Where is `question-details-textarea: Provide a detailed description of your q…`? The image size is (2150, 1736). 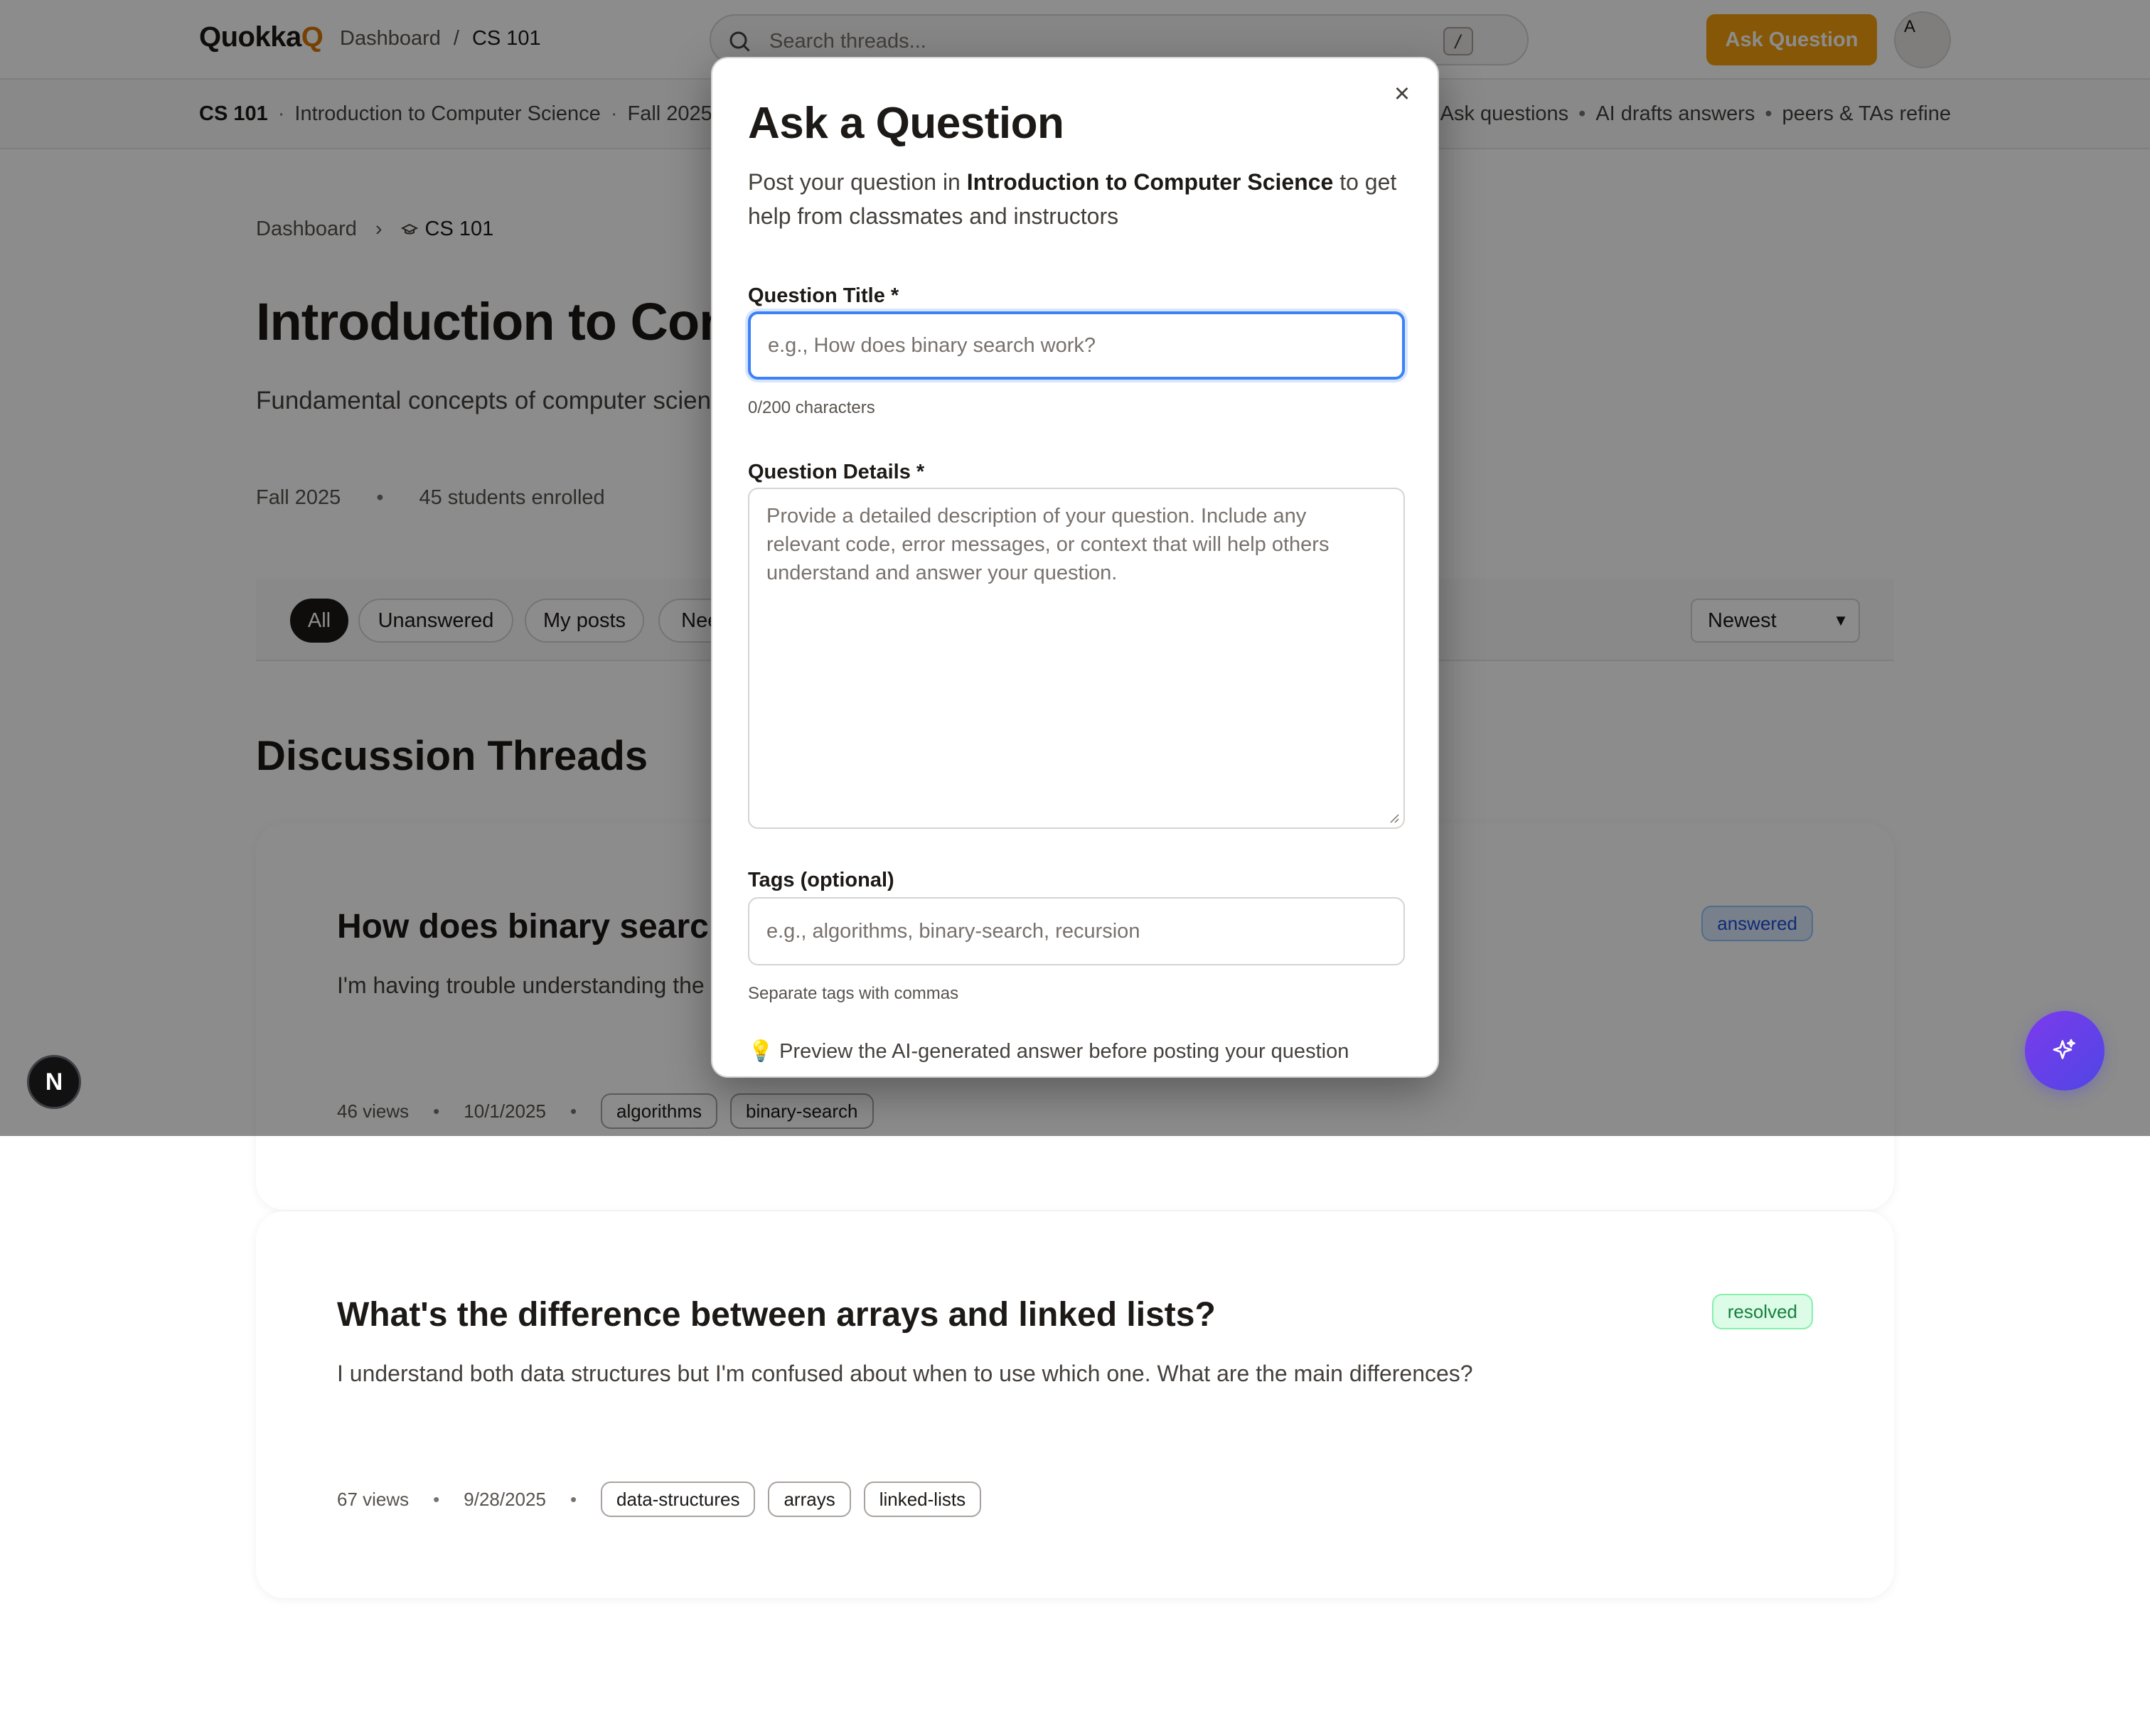
question-details-textarea: Provide a detailed description of your q… is located at coordinates (1076, 658).